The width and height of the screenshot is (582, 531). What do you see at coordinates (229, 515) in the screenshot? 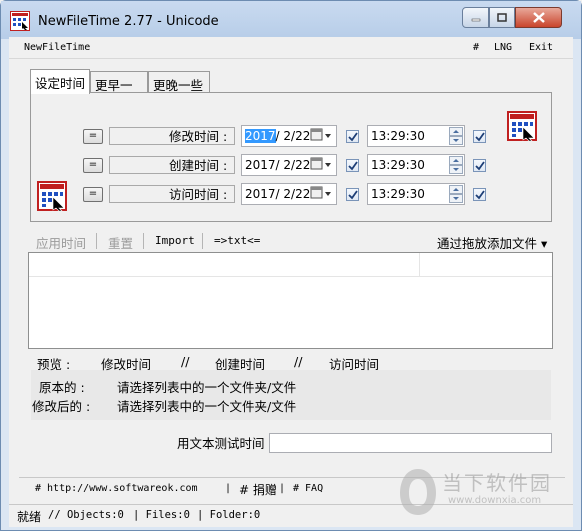
I see `status-folders: | Folder:0` at bounding box center [229, 515].